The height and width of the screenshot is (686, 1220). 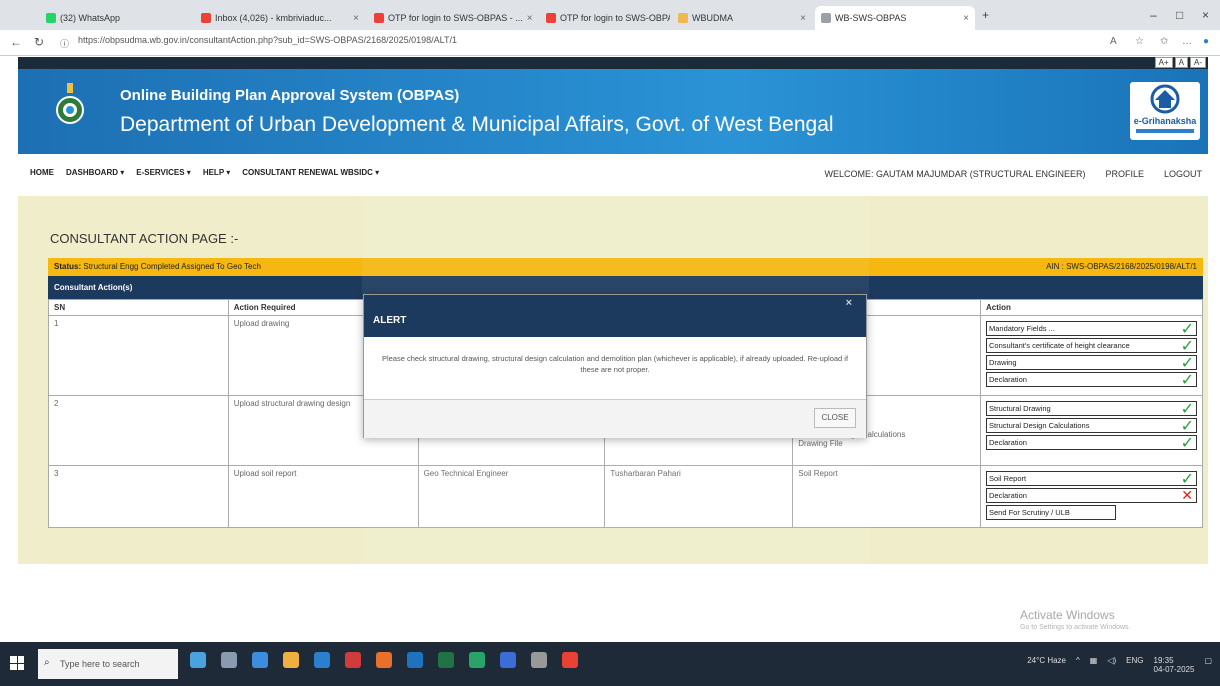 I want to click on tab-otp-2: OTP for login to SWS-OBPAS - ... ×, so click(x=605, y=18).